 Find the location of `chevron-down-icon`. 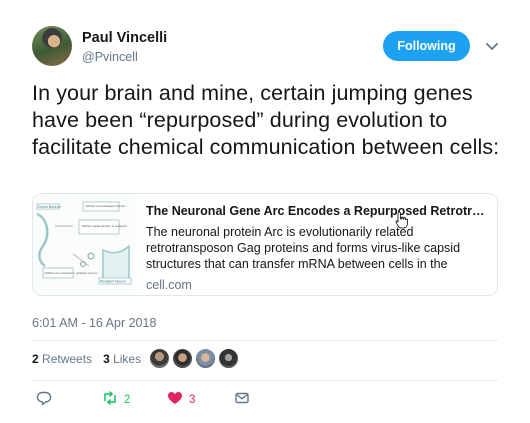

chevron-down-icon is located at coordinates (492, 46).